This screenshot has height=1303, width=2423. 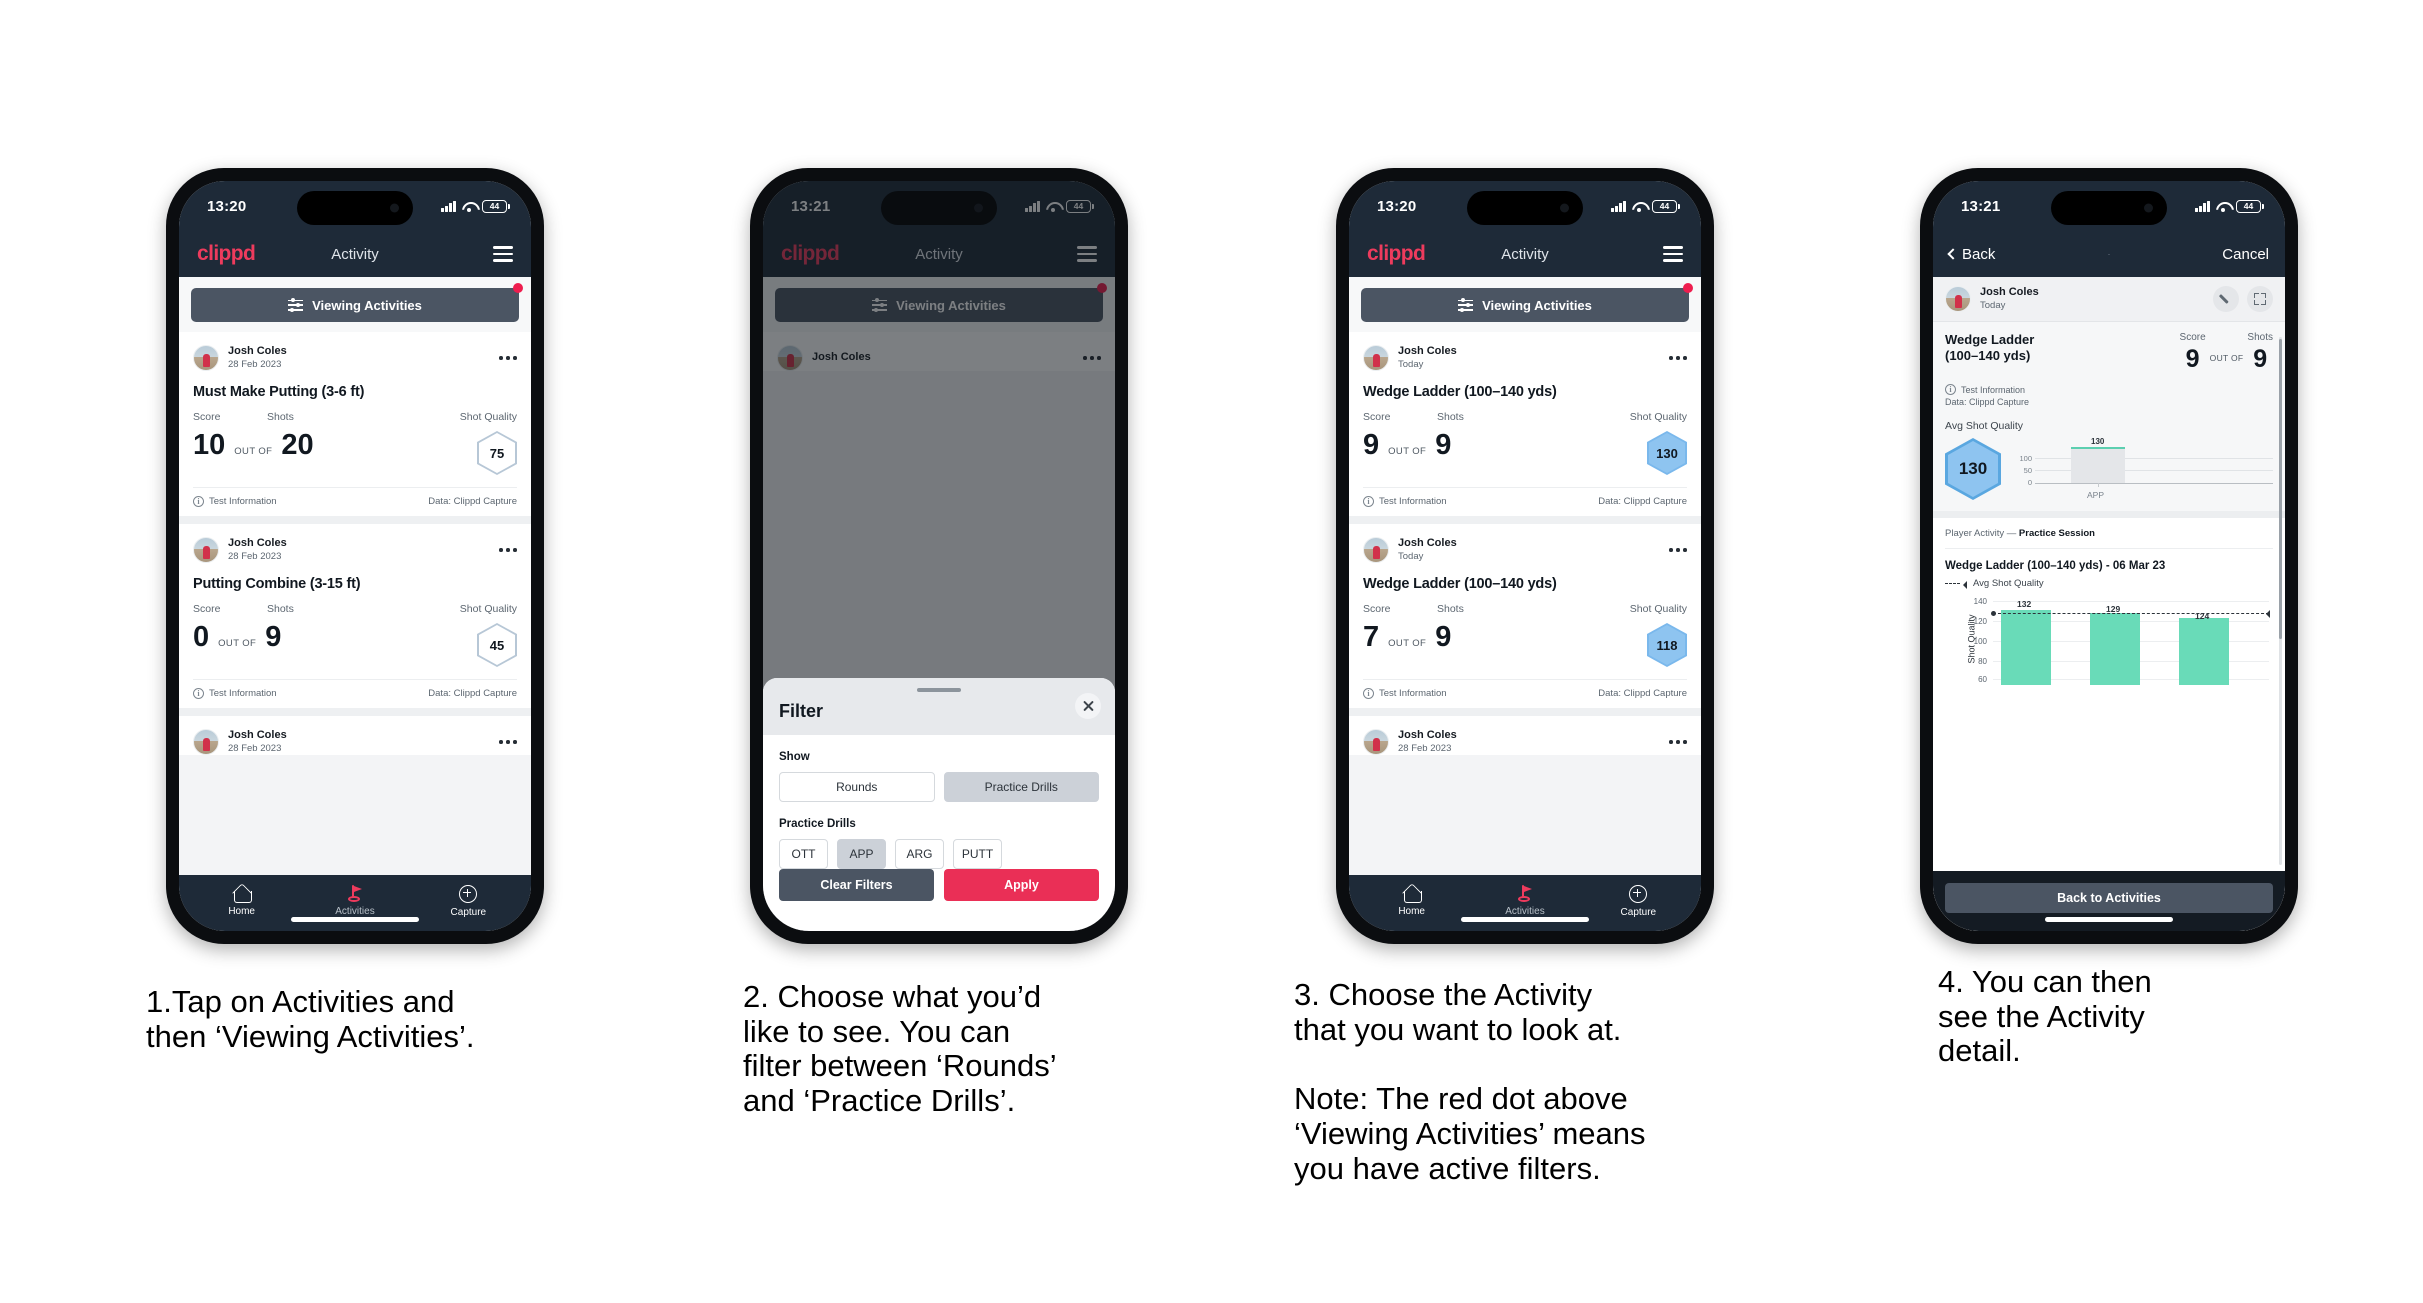 What do you see at coordinates (2226, 299) in the screenshot?
I see `edit-button` at bounding box center [2226, 299].